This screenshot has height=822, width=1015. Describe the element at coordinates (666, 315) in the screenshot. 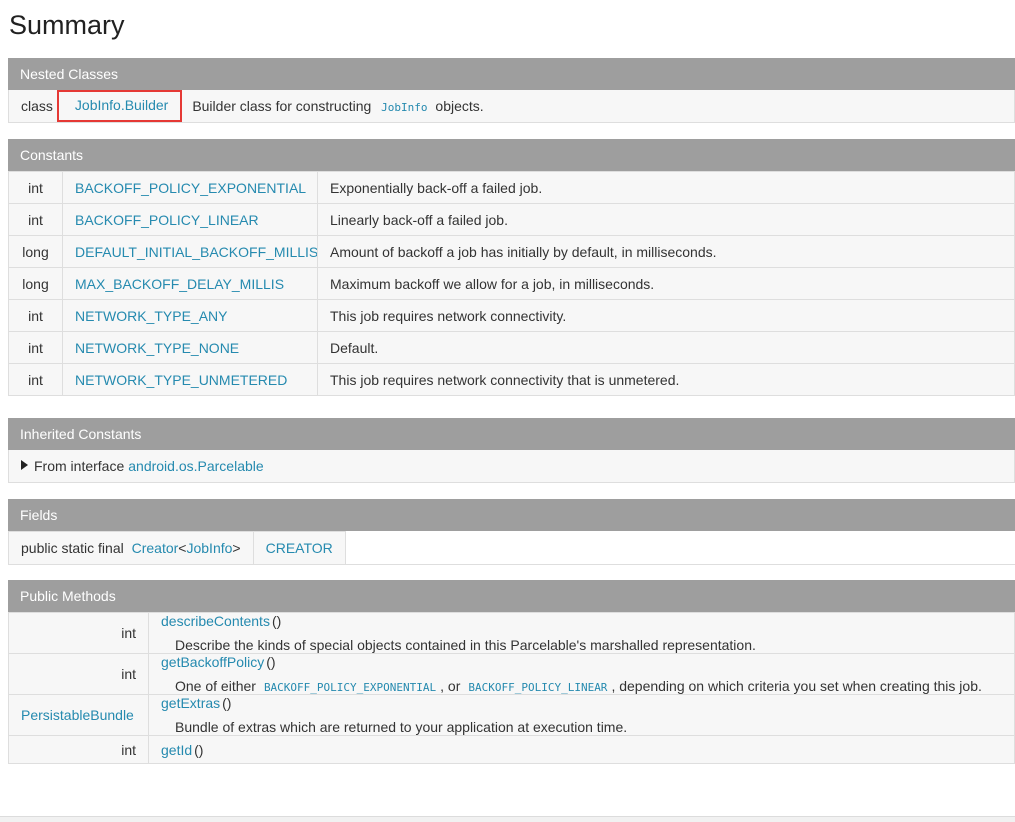

I see `constant-desc: This job requires network connectivity.` at that location.